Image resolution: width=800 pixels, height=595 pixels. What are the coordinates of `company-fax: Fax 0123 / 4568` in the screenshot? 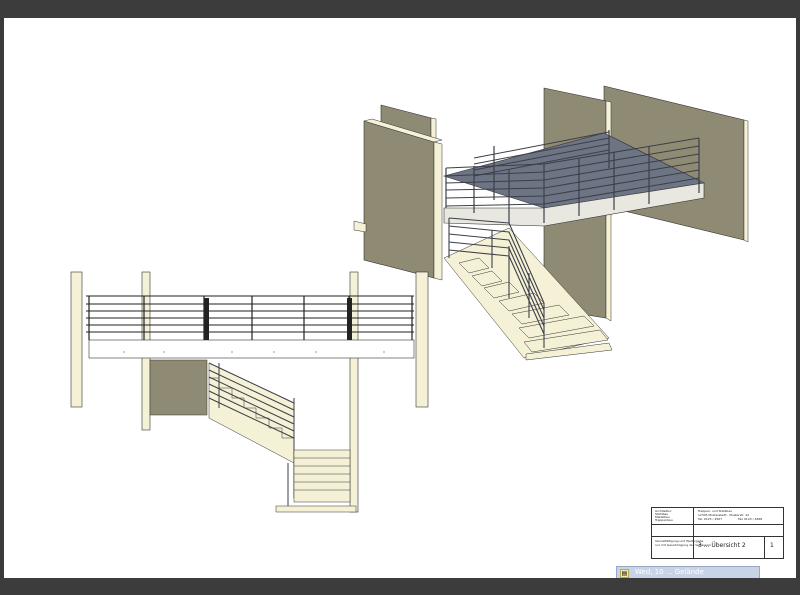 It's located at (750, 519).